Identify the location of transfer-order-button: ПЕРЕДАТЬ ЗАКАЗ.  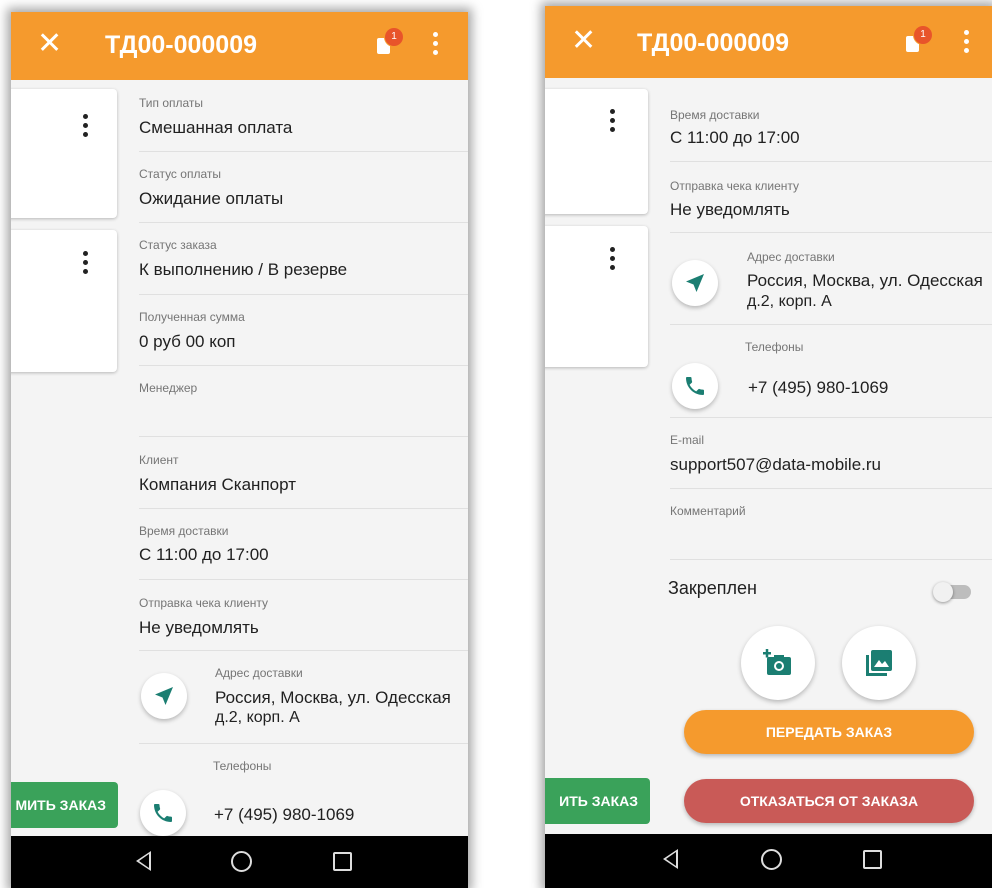
(829, 732).